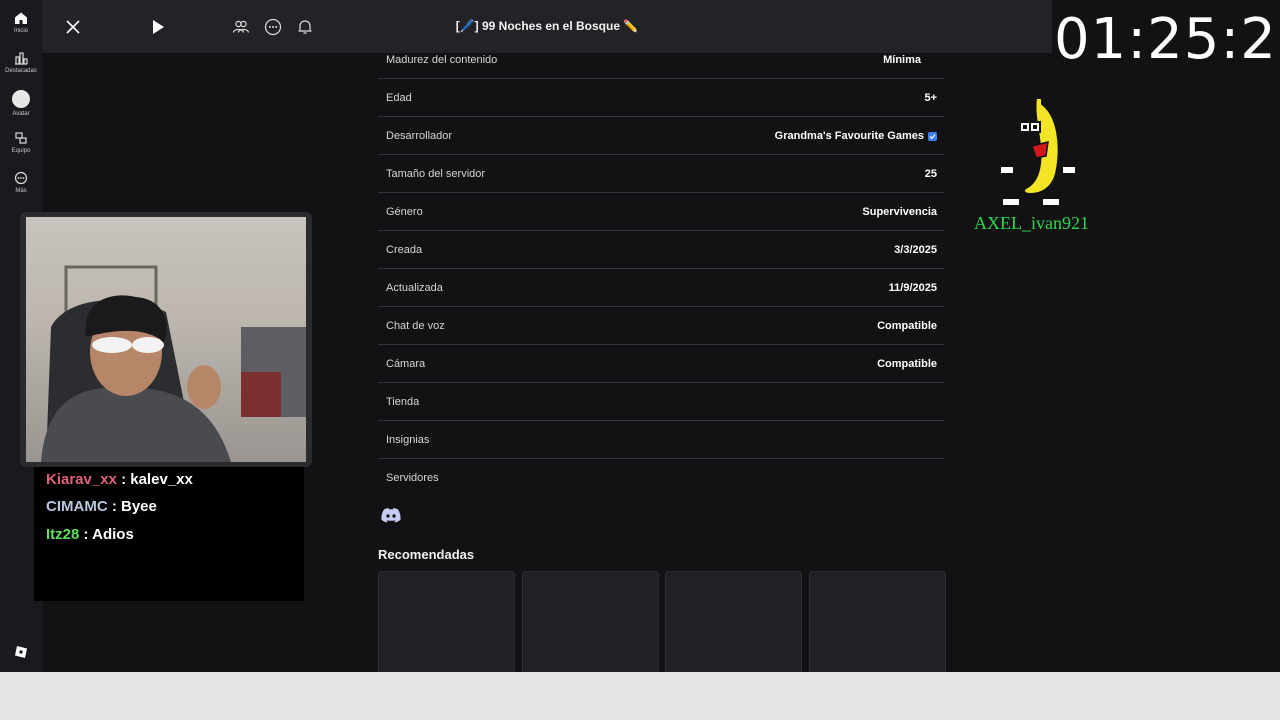 Image resolution: width=1280 pixels, height=720 pixels. I want to click on discord-icon, so click(391, 515).